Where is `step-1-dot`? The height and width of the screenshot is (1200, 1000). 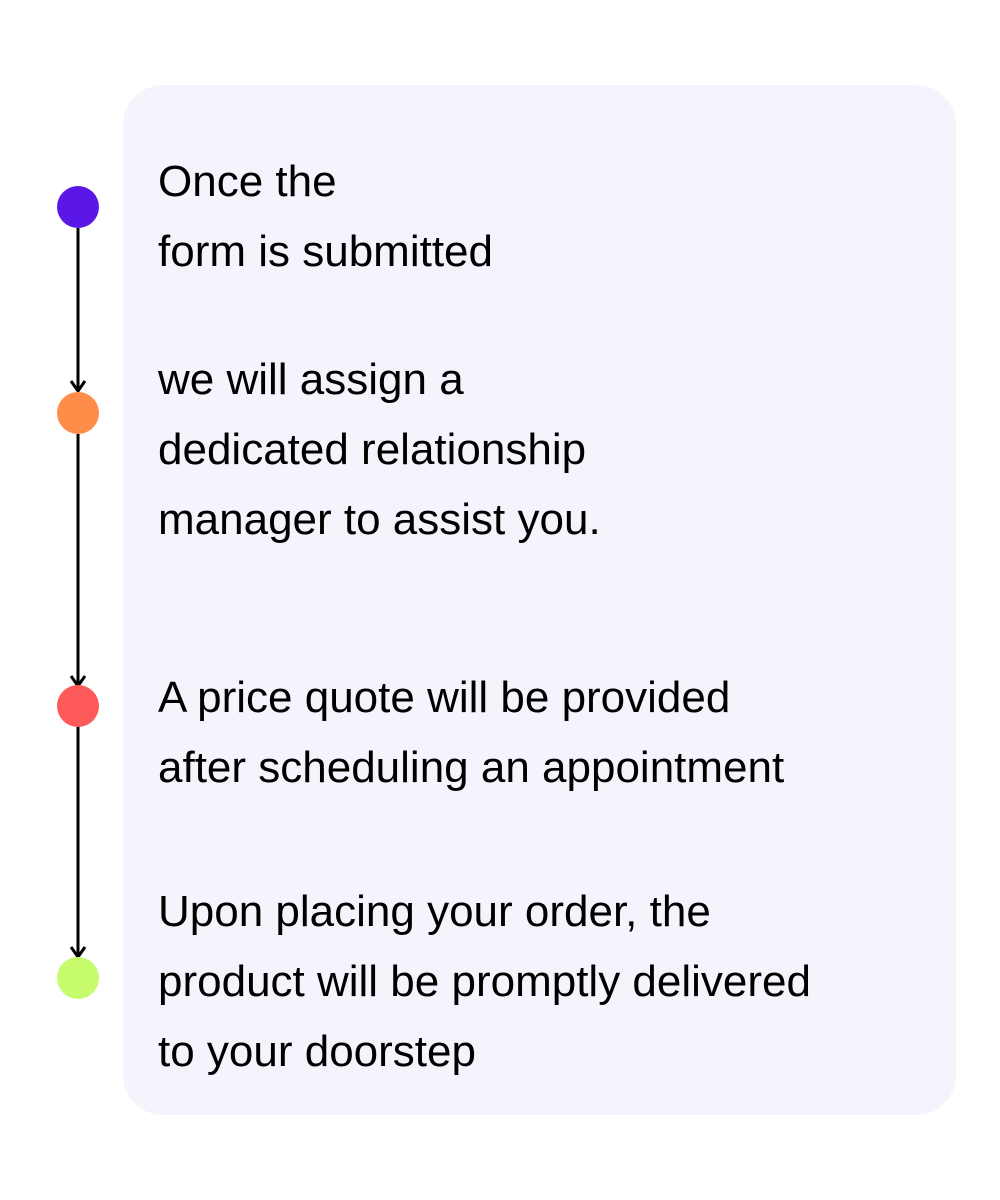
step-1-dot is located at coordinates (78, 207).